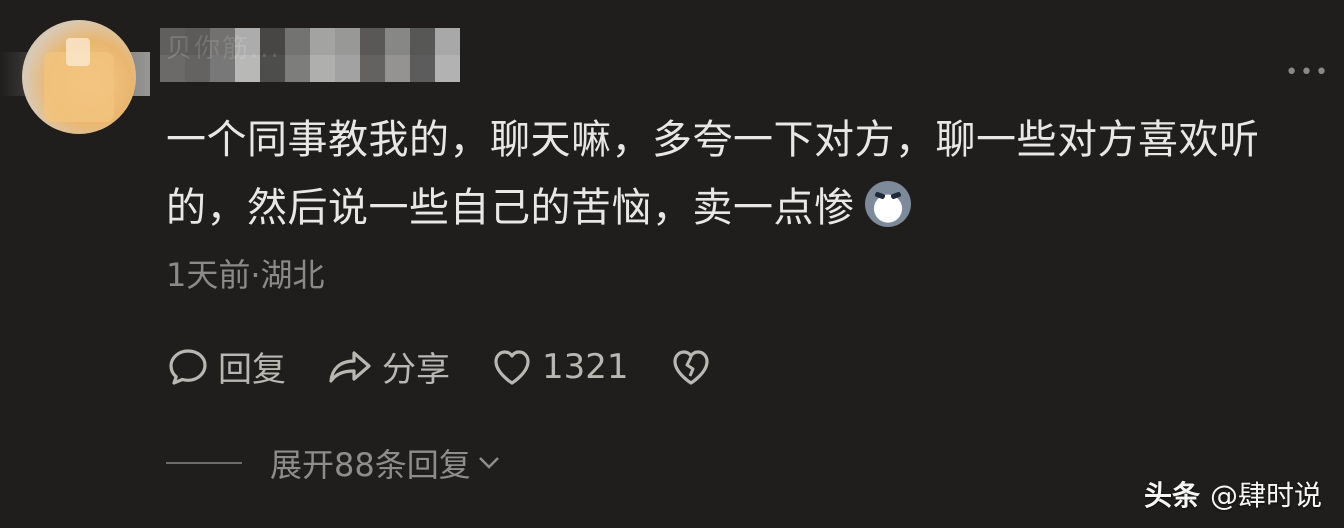  What do you see at coordinates (78, 52) in the screenshot?
I see `avatar-blur-block` at bounding box center [78, 52].